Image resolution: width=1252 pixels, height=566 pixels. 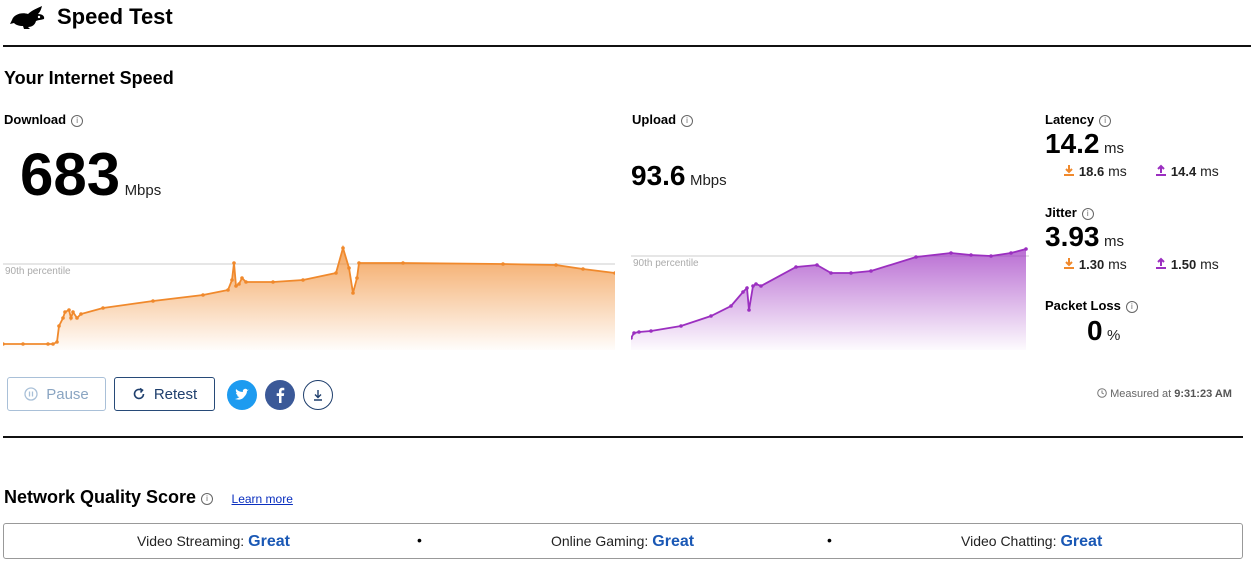 What do you see at coordinates (1069, 263) in the screenshot?
I see `download-arrow-icon` at bounding box center [1069, 263].